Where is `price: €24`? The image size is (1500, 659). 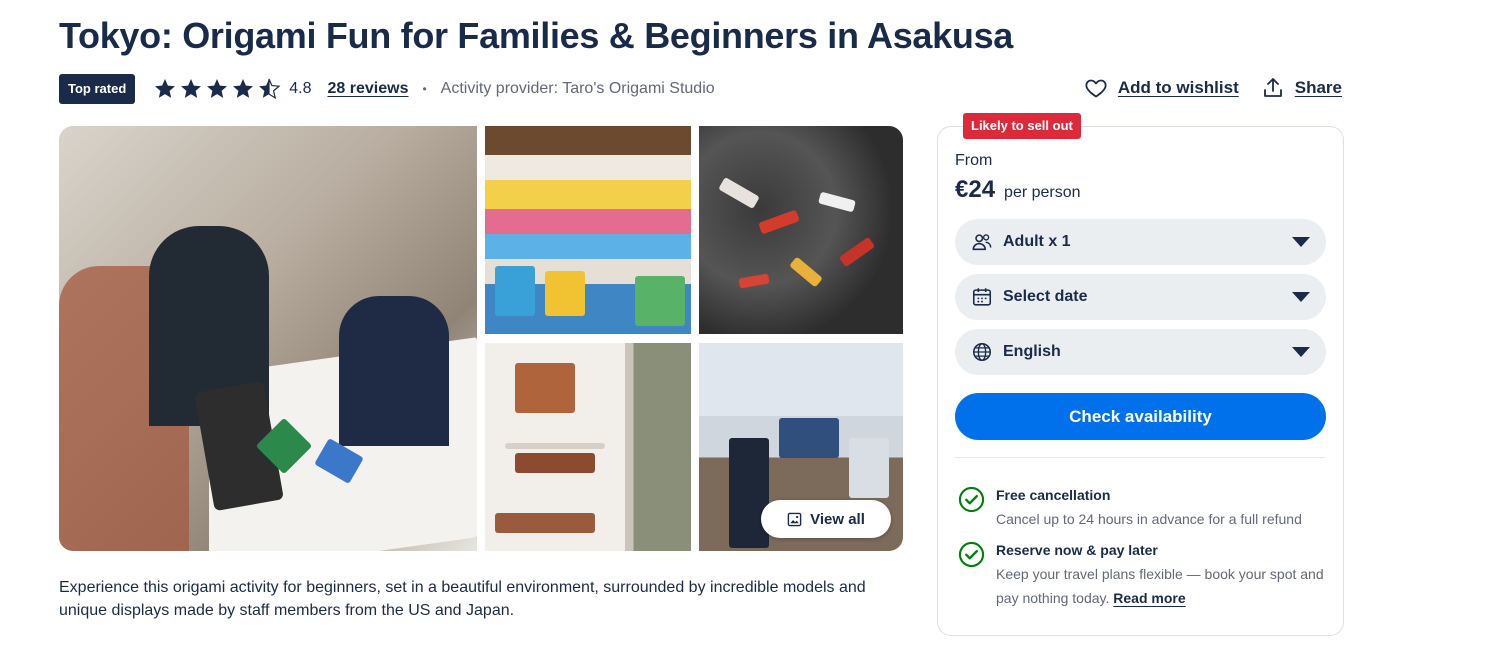 price: €24 is located at coordinates (975, 189).